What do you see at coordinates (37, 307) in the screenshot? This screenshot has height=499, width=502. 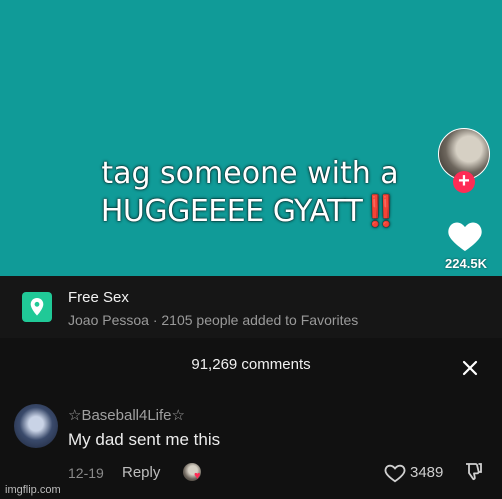 I see `map-pin-icon` at bounding box center [37, 307].